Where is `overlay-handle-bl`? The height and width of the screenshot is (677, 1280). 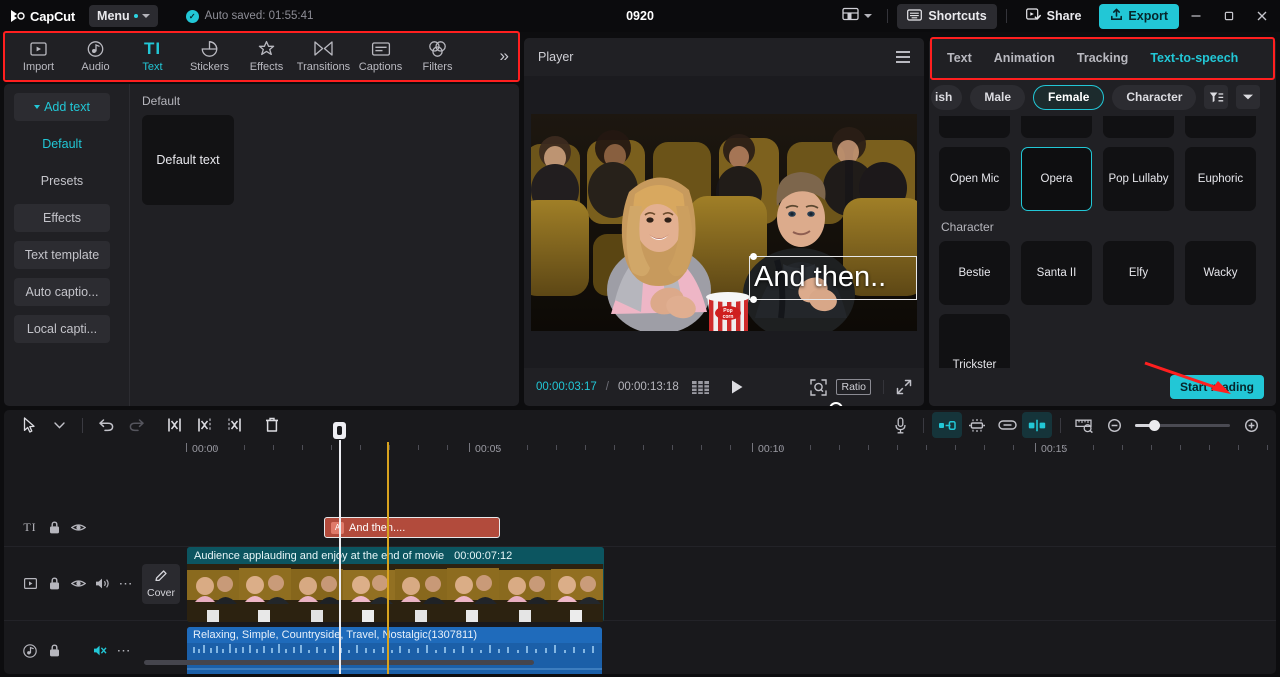 overlay-handle-bl is located at coordinates (753, 299).